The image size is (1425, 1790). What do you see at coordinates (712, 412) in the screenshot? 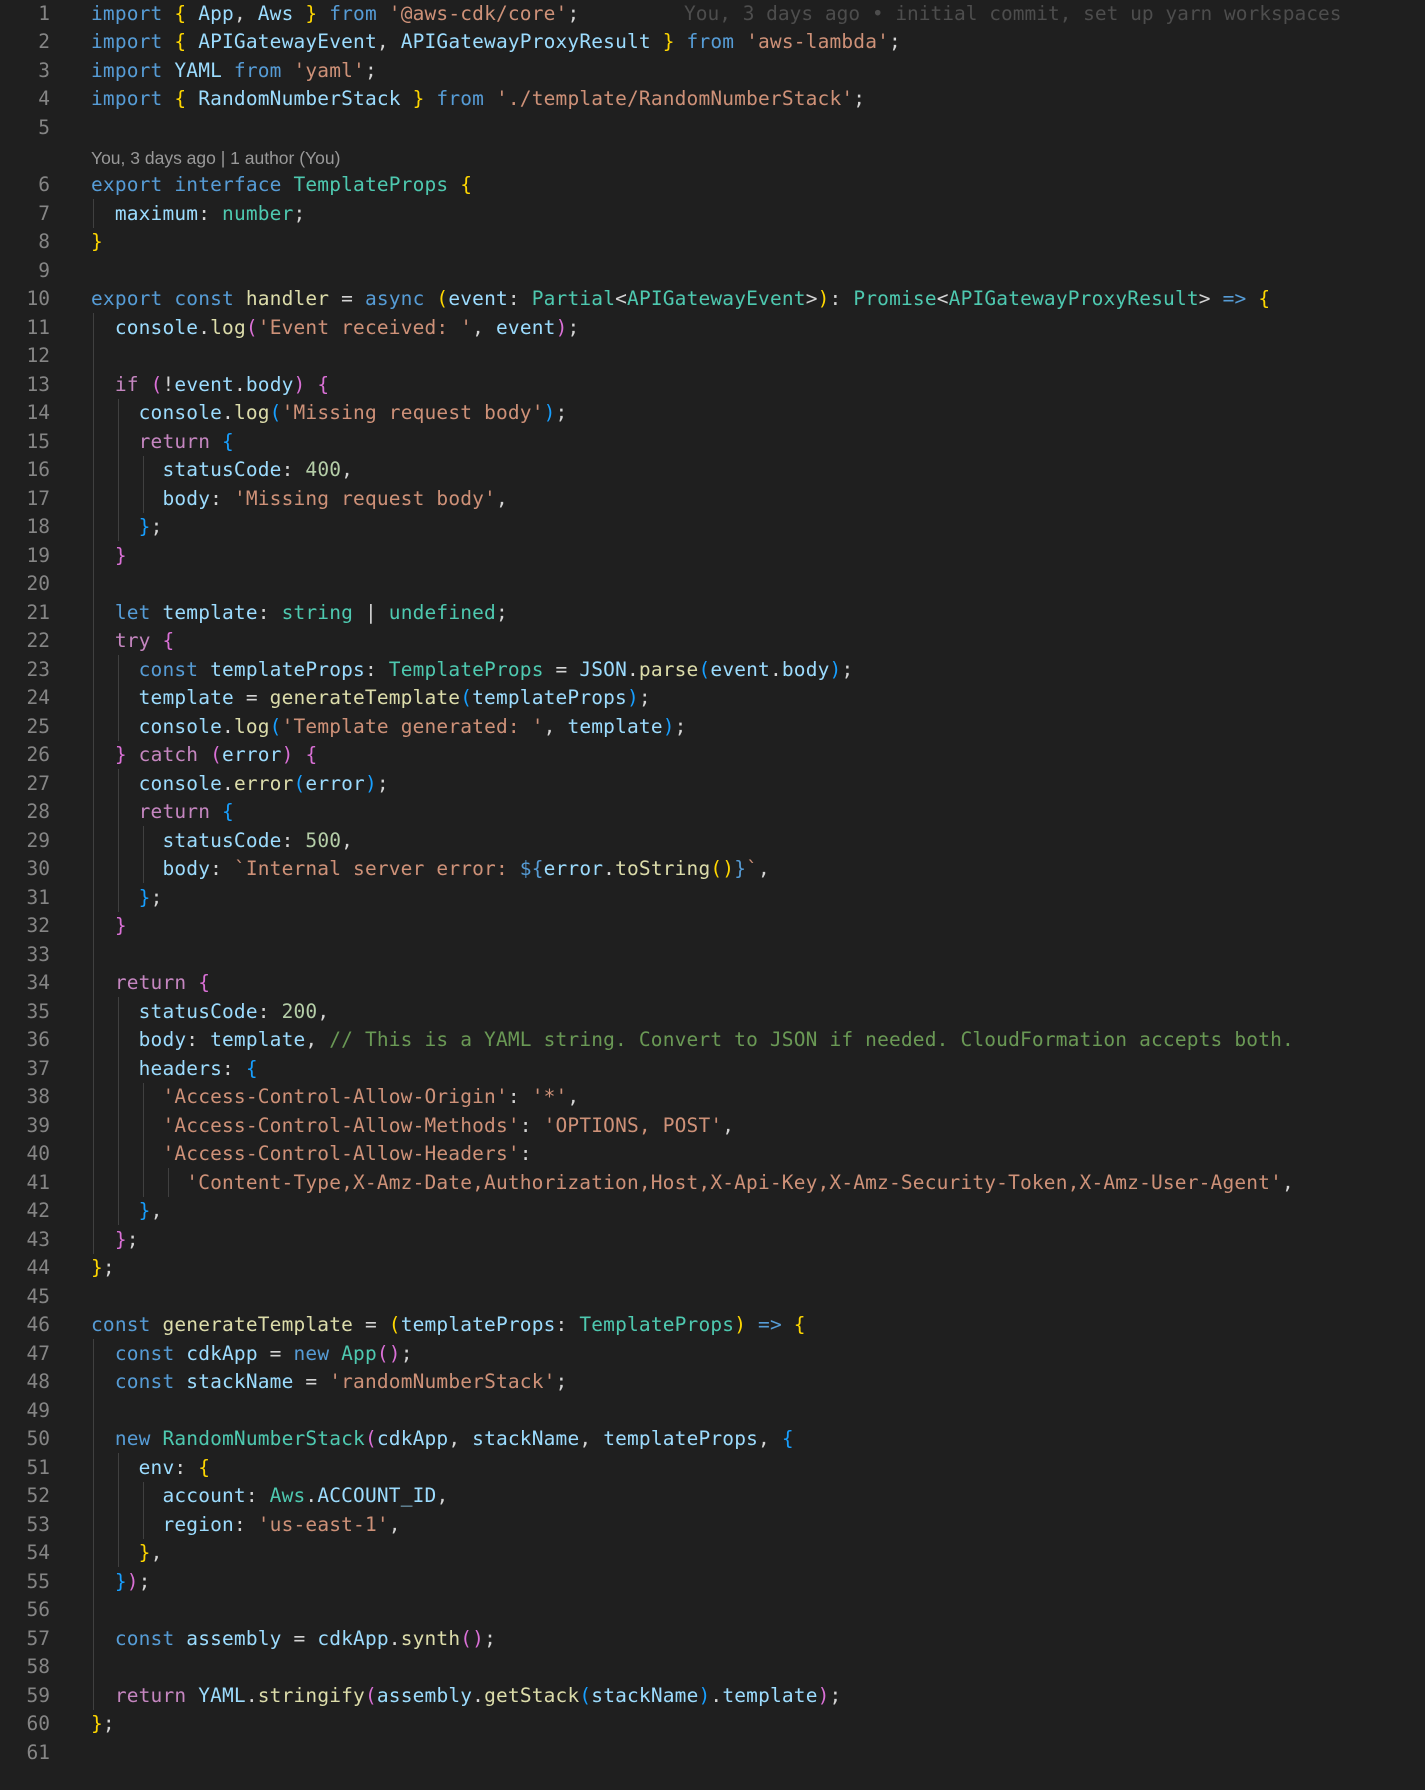
I see `code-line: 14 console.log('Missing request body');` at bounding box center [712, 412].